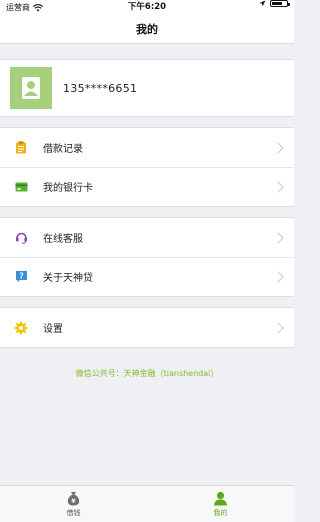 Image resolution: width=320 pixels, height=522 pixels. I want to click on tab-bar: ¥ 借钱 我的, so click(147, 503).